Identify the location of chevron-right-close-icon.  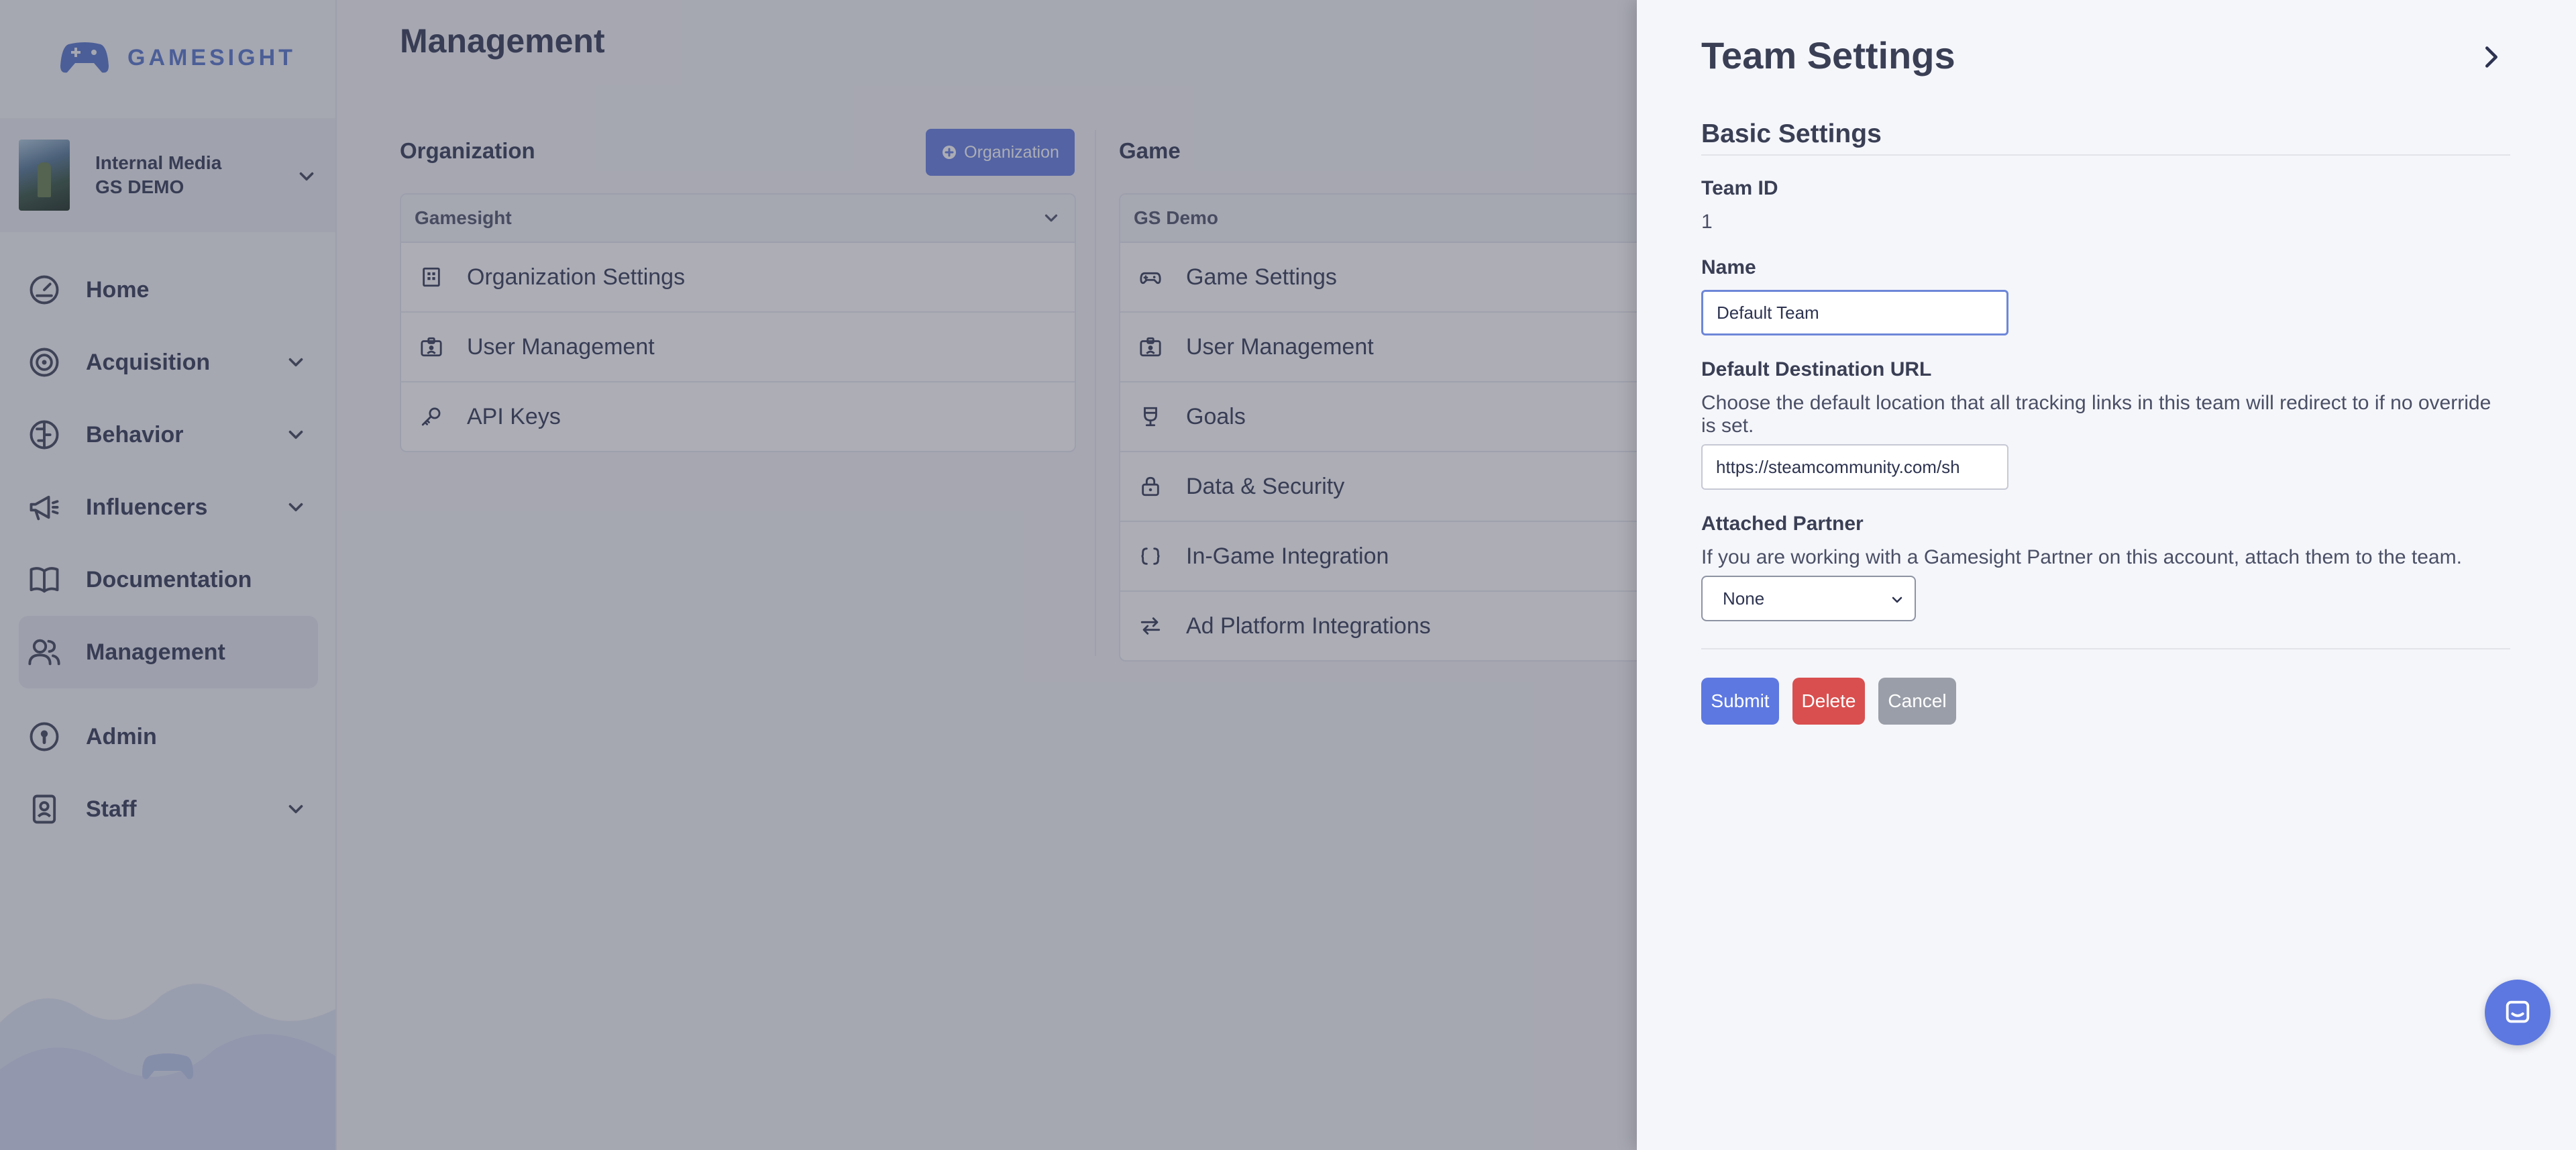
(2490, 57).